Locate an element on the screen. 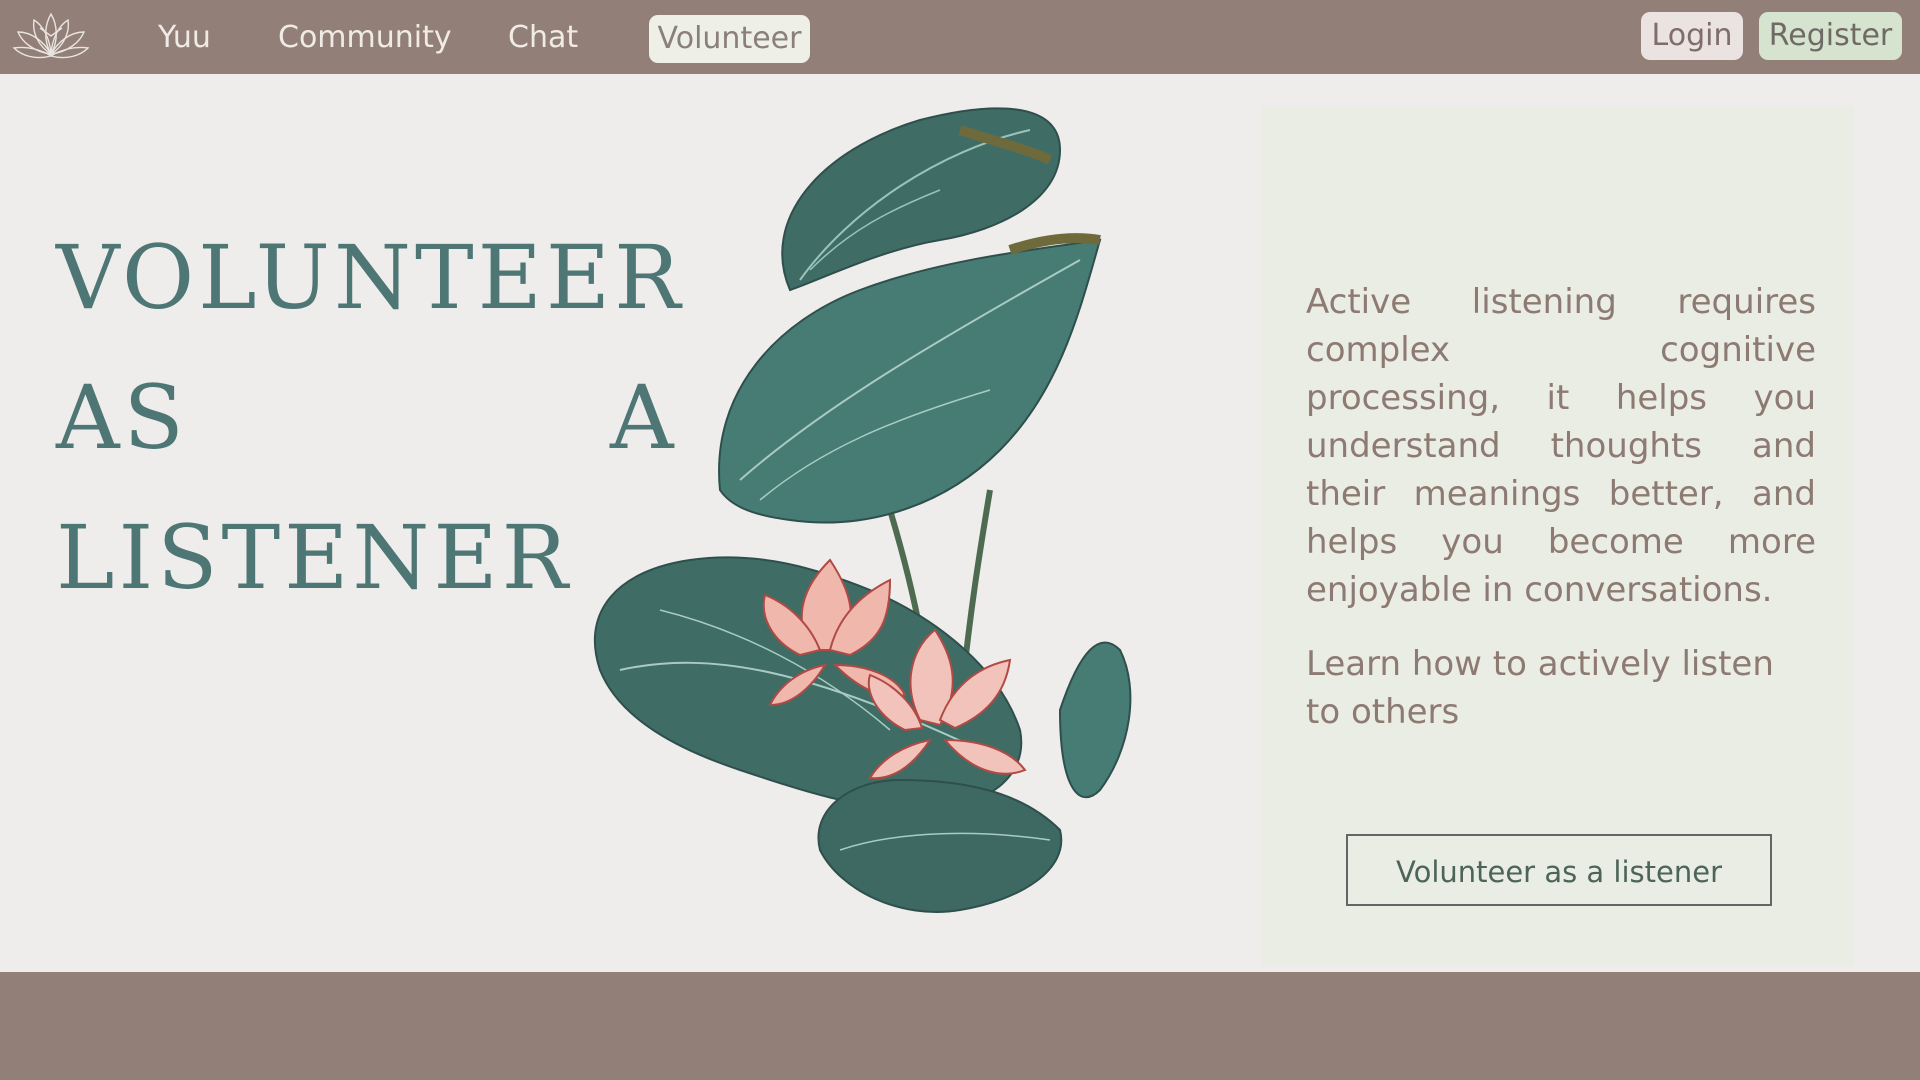 Image resolution: width=1920 pixels, height=1080 pixels. nav-item-chat: Chat is located at coordinates (543, 38).